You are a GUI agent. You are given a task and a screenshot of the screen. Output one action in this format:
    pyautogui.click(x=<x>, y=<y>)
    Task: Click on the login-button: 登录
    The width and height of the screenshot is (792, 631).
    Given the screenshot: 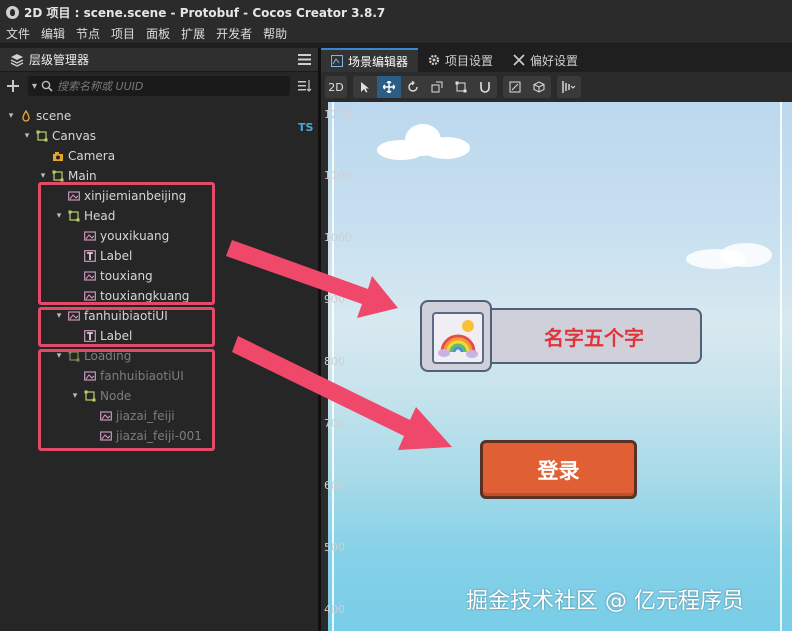 What is the action you would take?
    pyautogui.click(x=558, y=469)
    